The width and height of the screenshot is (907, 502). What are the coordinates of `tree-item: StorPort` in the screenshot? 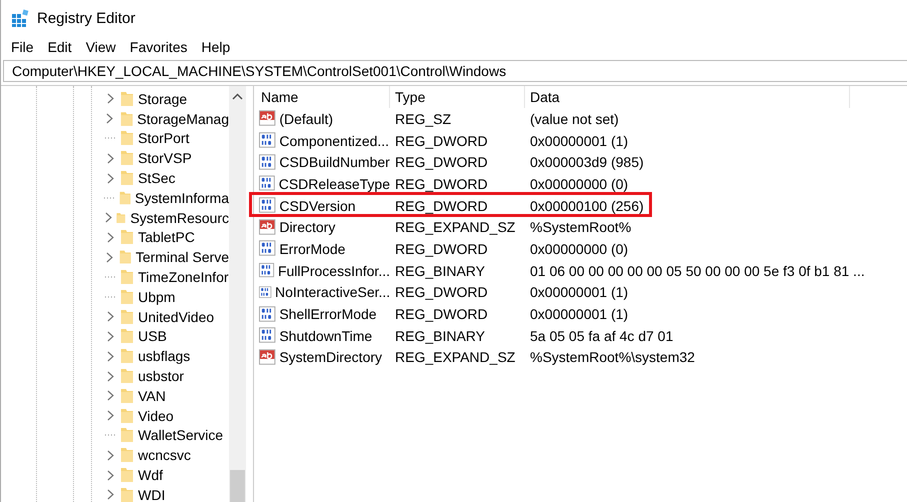 It's located at (164, 138).